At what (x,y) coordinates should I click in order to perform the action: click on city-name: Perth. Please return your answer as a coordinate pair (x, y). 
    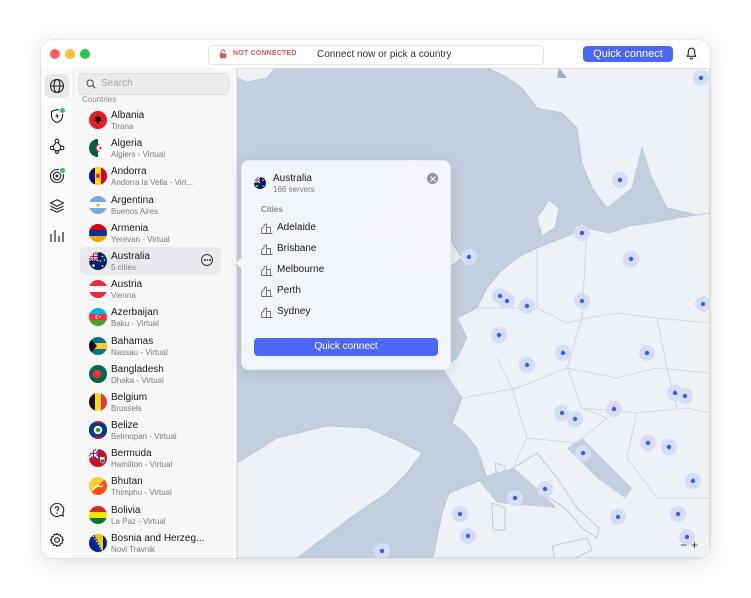
    Looking at the image, I should click on (289, 290).